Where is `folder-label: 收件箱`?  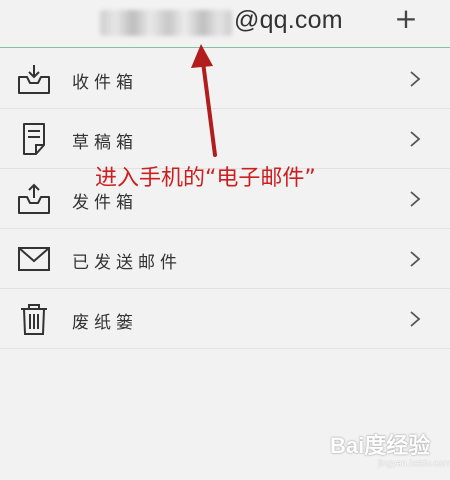
folder-label: 收件箱 is located at coordinates (105, 83).